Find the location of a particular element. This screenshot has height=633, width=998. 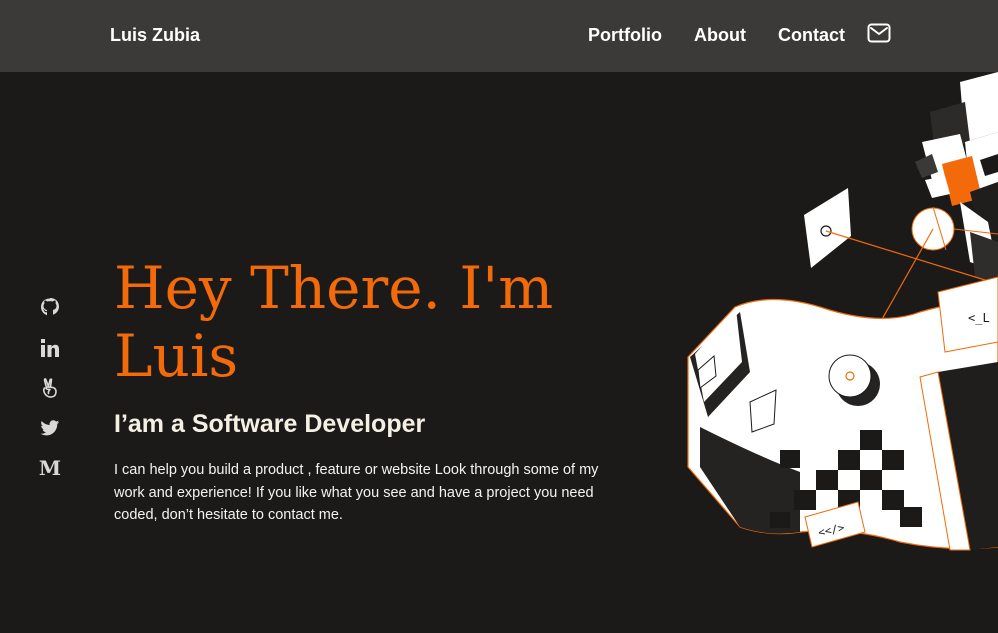

mail-icon is located at coordinates (879, 33).